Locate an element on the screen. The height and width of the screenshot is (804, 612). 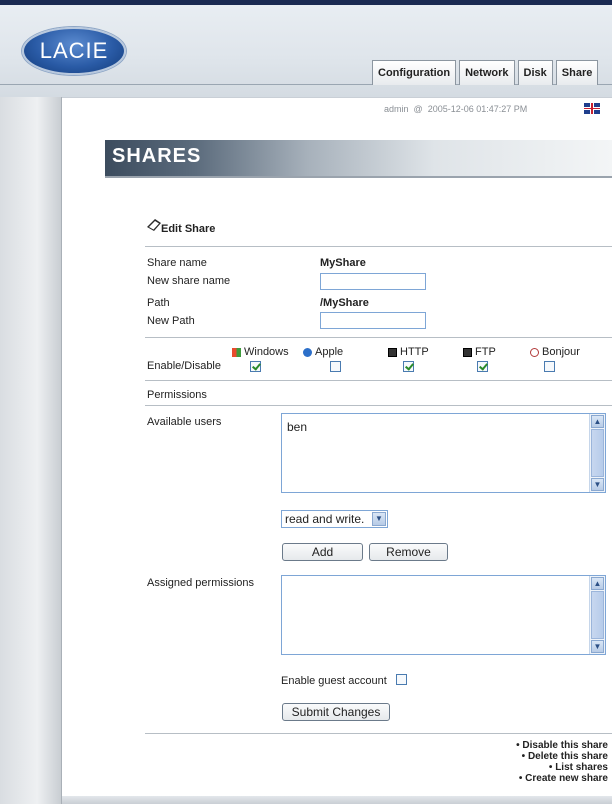
link-delete-share: • Delete this share is located at coordinates (562, 756).